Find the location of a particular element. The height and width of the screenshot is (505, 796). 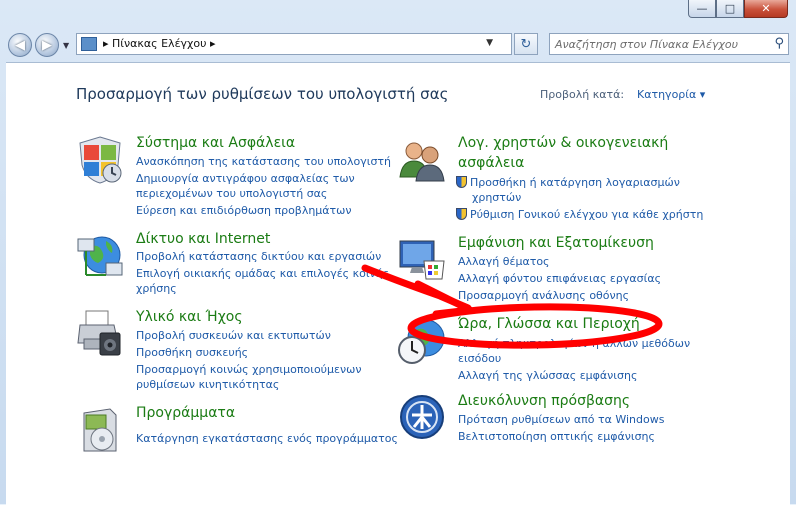

link-optimize-display: Βελτιστοποίηση οπτικής εμφάνισης is located at coordinates (556, 437).